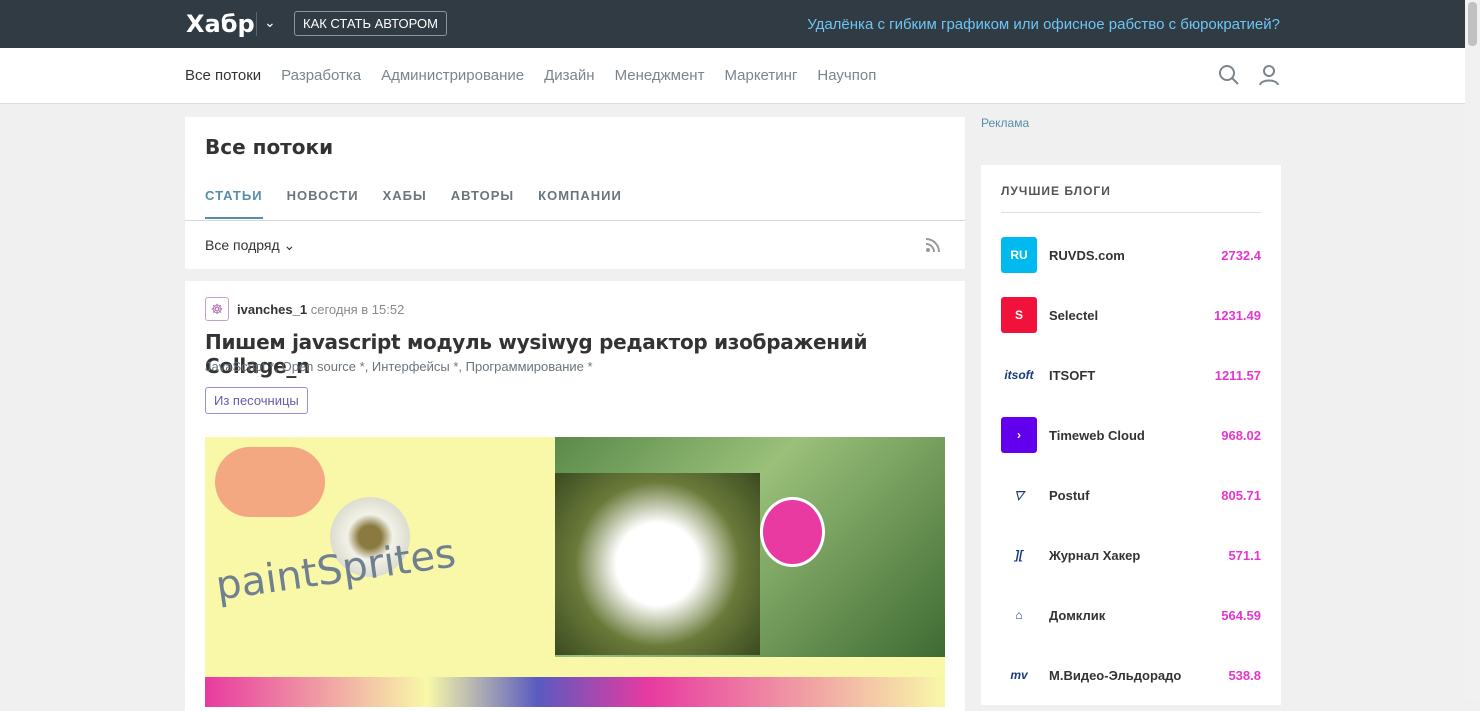  Describe the element at coordinates (1138, 675) in the screenshot. I see `blog-name: М.Видео-Эльдорадо` at that location.